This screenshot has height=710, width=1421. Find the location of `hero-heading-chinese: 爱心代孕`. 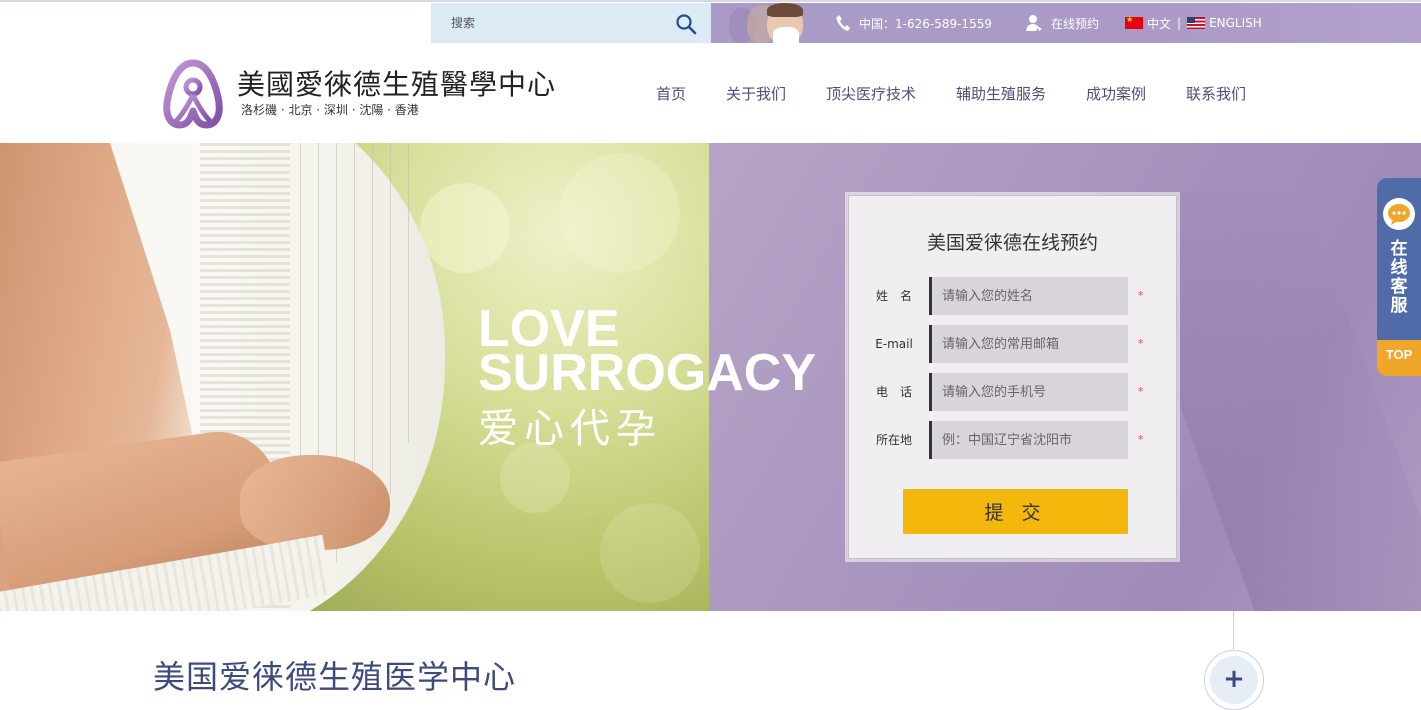

hero-heading-chinese: 爱心代孕 is located at coordinates (570, 429).